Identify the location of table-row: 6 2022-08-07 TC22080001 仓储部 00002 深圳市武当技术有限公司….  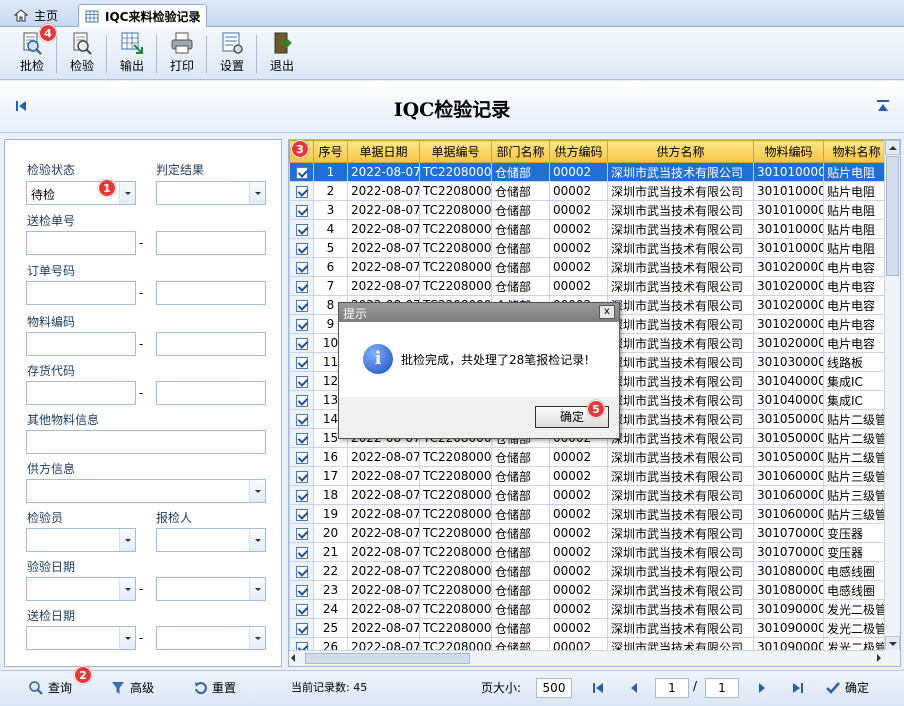
(589, 267).